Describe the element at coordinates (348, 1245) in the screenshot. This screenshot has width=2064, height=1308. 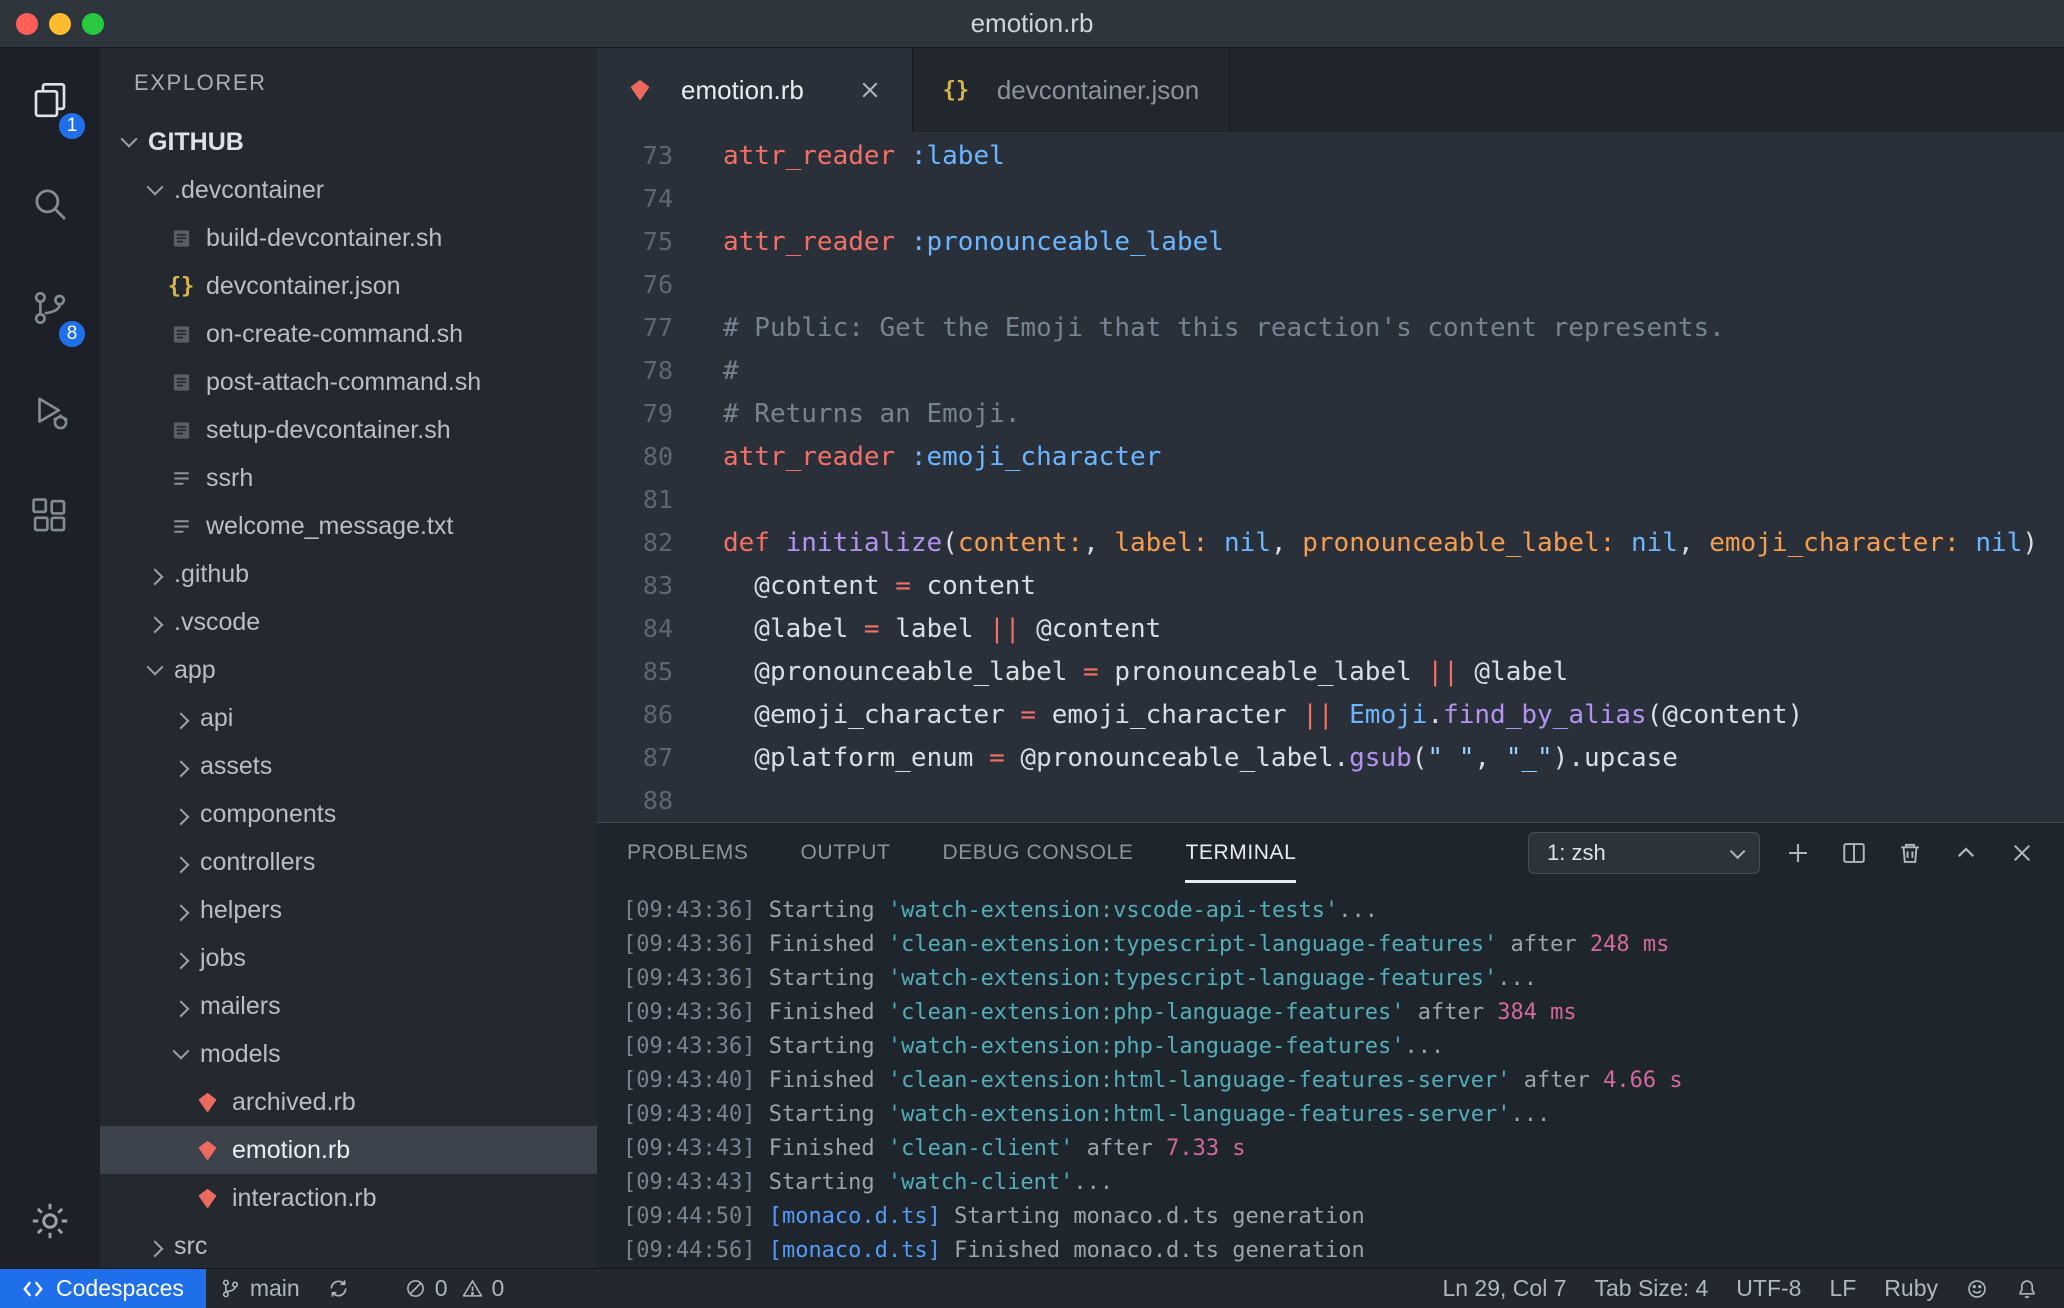
I see `tree-item-src: src` at that location.